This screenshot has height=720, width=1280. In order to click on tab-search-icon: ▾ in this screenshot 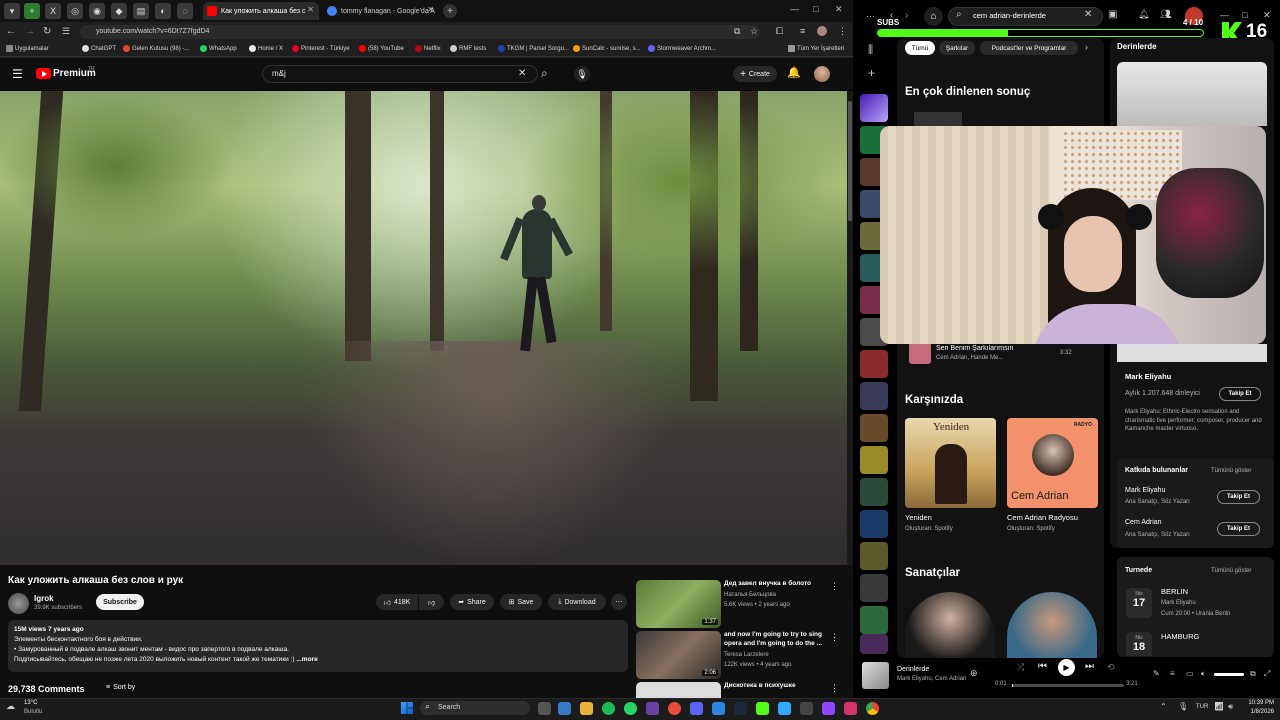, I will do `click(12, 11)`.